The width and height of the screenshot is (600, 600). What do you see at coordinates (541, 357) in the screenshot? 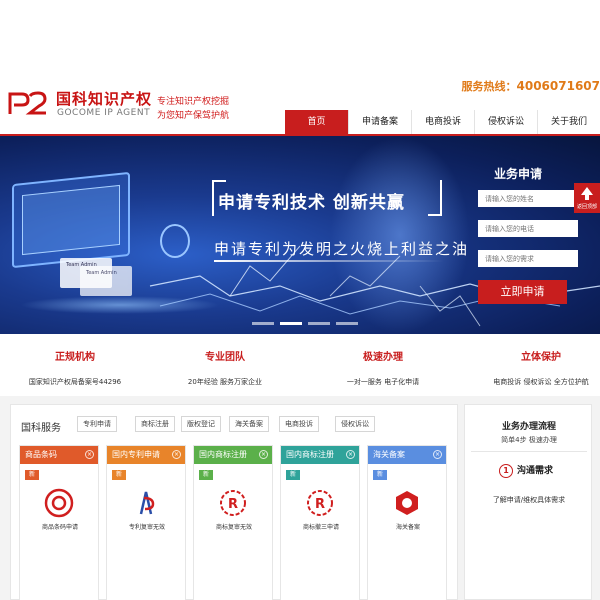
I see `feature-title: 立体保护` at bounding box center [541, 357].